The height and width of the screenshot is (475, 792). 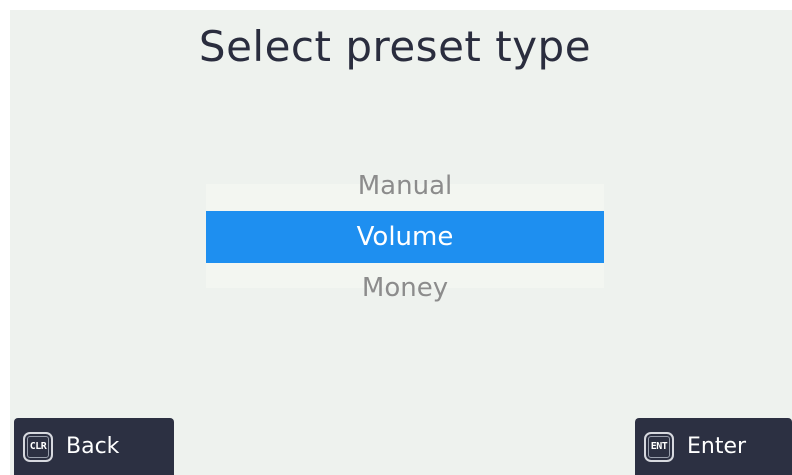 What do you see at coordinates (717, 446) in the screenshot?
I see `enter-button-label: Enter` at bounding box center [717, 446].